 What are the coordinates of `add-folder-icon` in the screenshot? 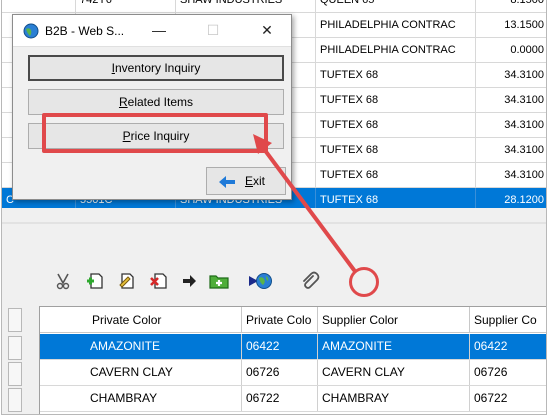 It's located at (219, 281).